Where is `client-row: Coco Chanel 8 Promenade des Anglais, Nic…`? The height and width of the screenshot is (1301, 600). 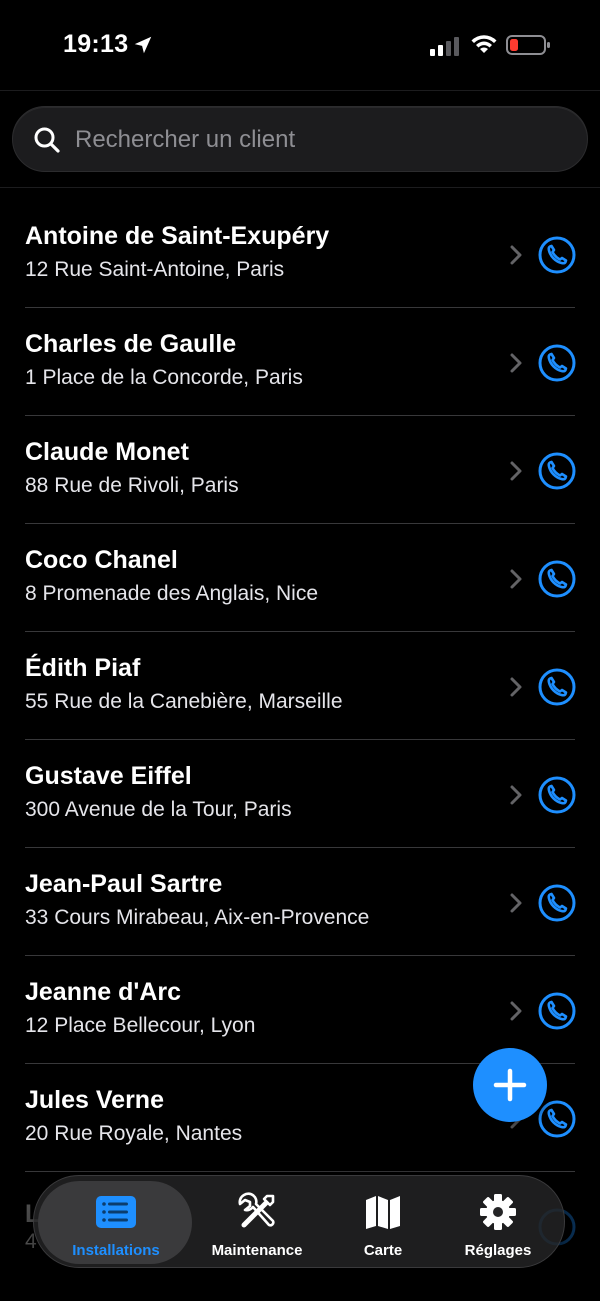
client-row: Coco Chanel 8 Promenade des Anglais, Nic… is located at coordinates (300, 578).